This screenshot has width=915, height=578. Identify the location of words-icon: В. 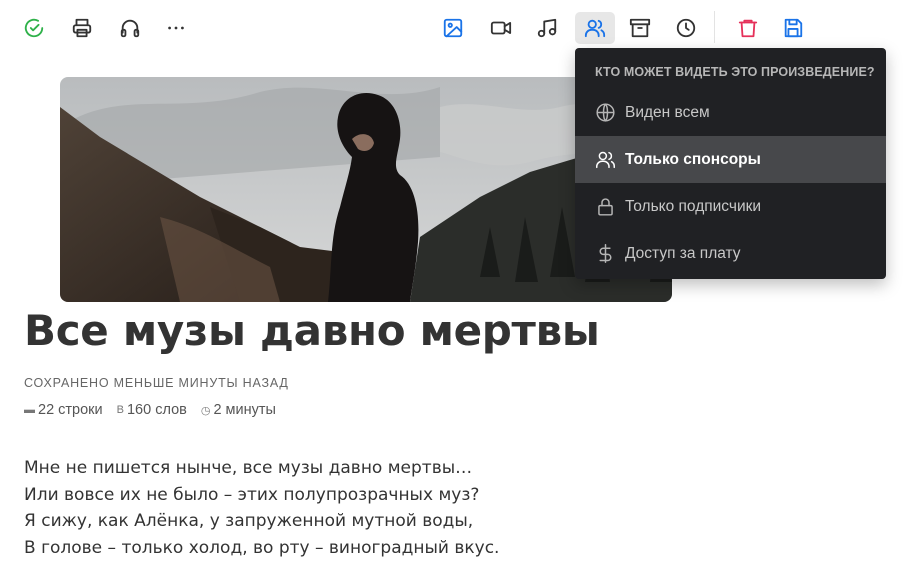
(120, 410).